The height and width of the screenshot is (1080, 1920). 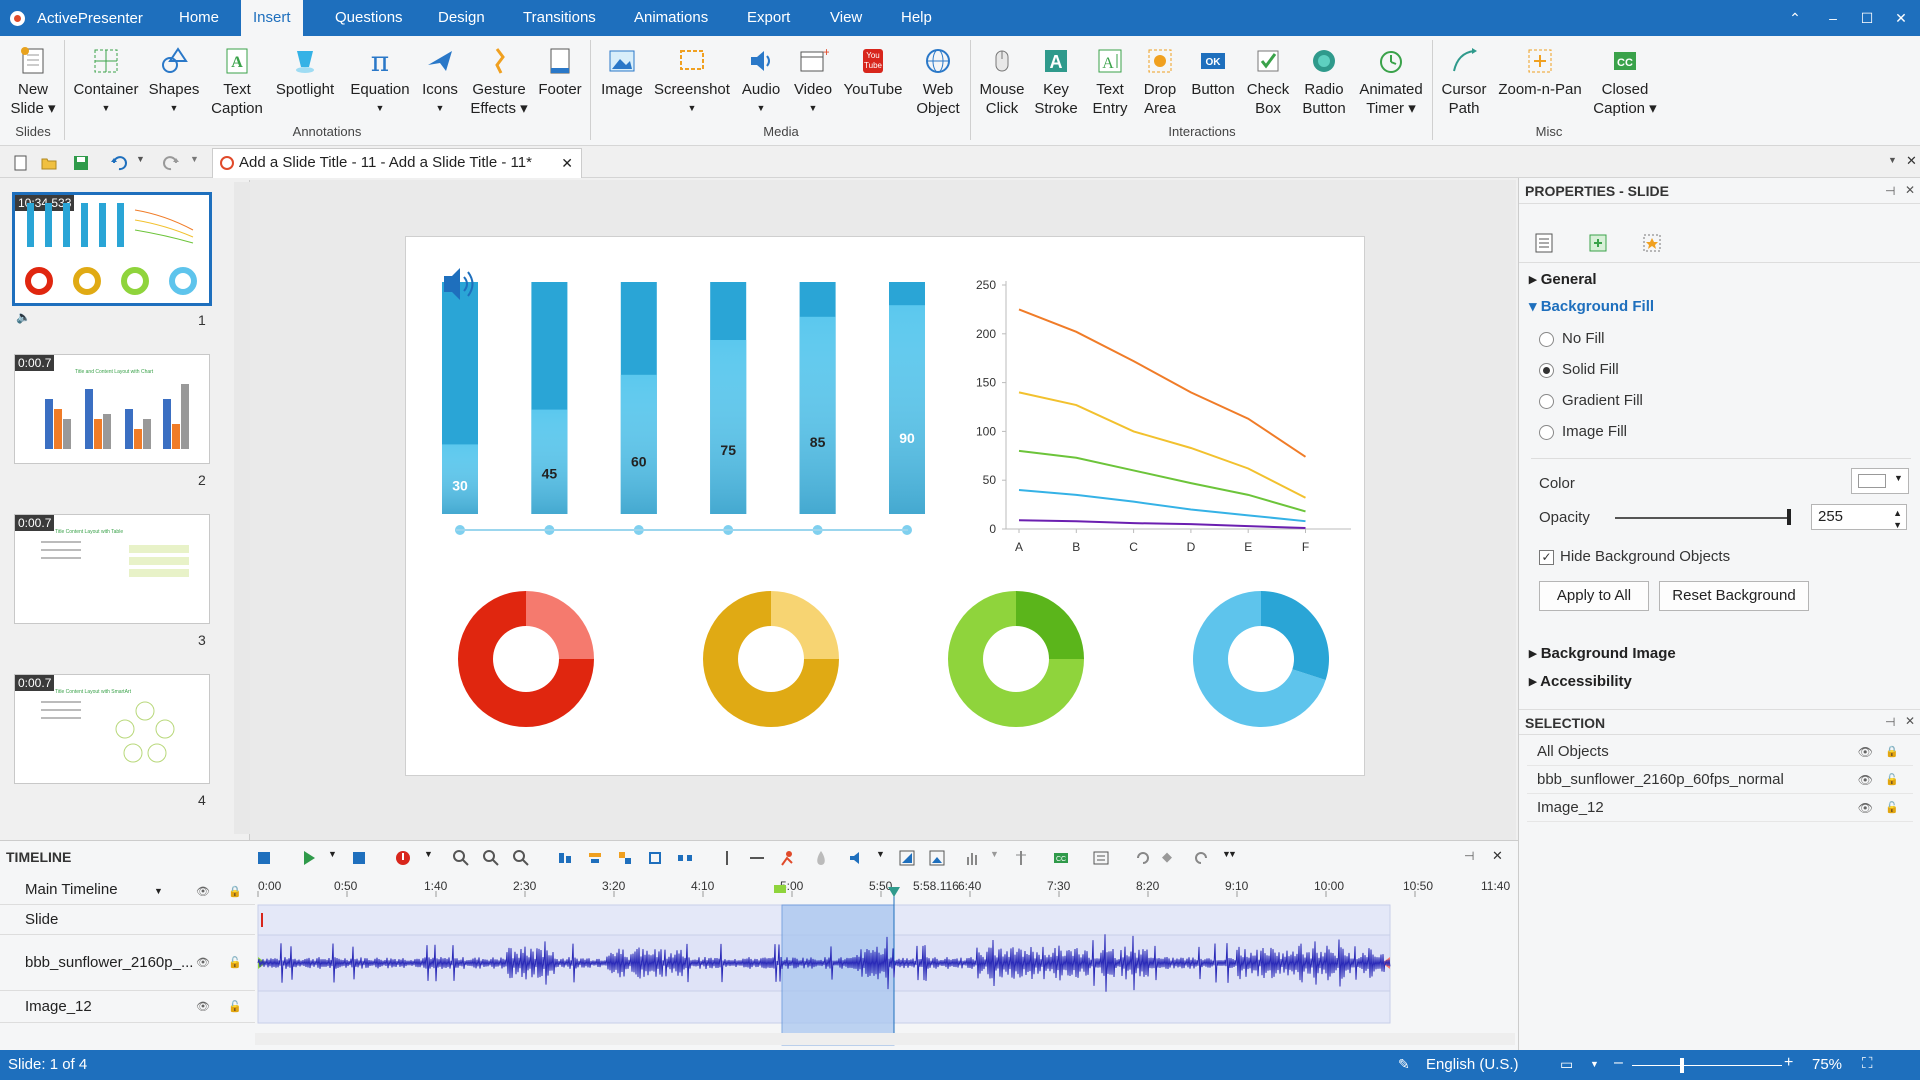 I want to click on menu-questions: Questions, so click(x=369, y=18).